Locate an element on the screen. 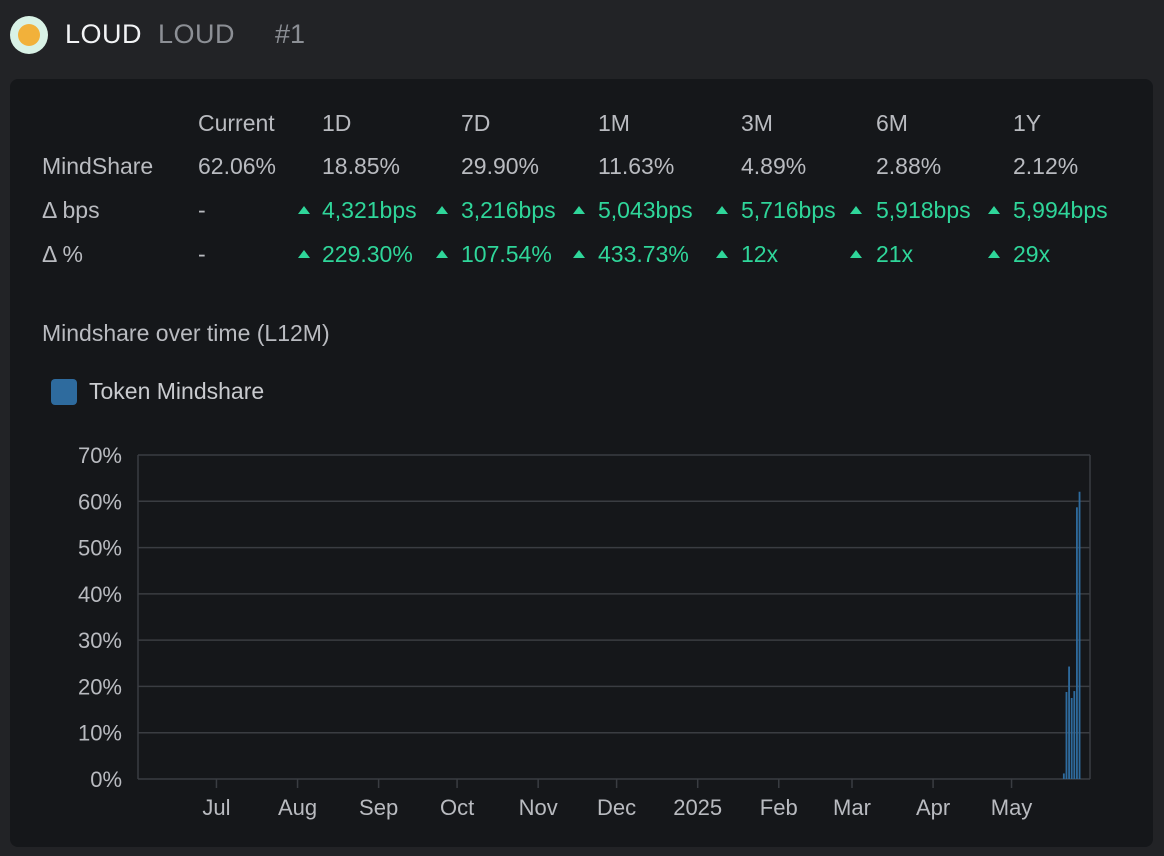 Image resolution: width=1164 pixels, height=856 pixels. y-tick-label: 0% is located at coordinates (106, 779).